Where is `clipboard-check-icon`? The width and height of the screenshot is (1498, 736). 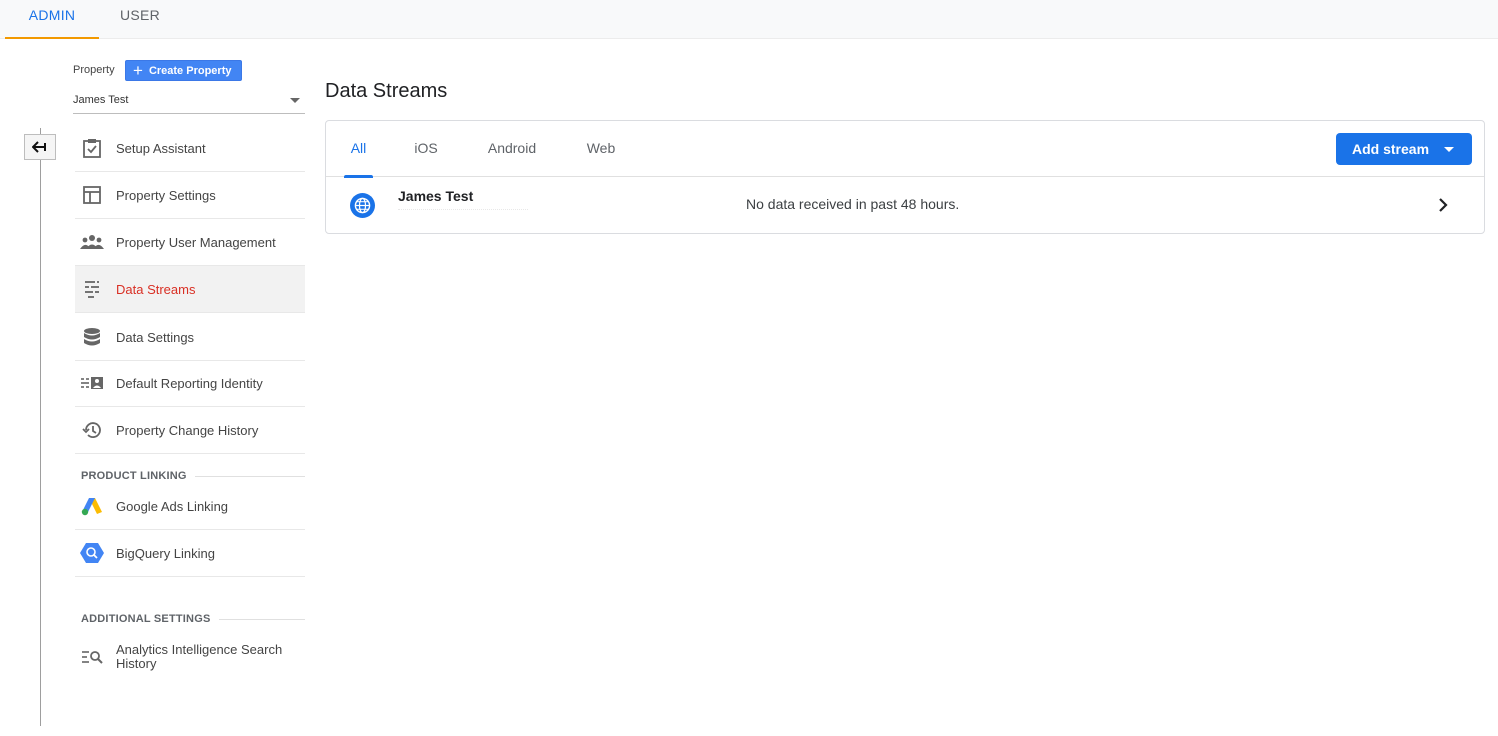 clipboard-check-icon is located at coordinates (92, 148).